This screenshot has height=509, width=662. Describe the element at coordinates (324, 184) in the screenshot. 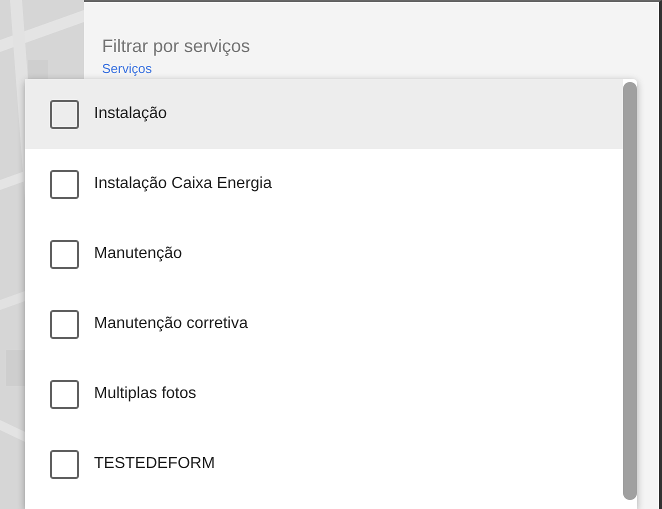

I see `dropdown-option: Instalação Caixa Energia` at that location.